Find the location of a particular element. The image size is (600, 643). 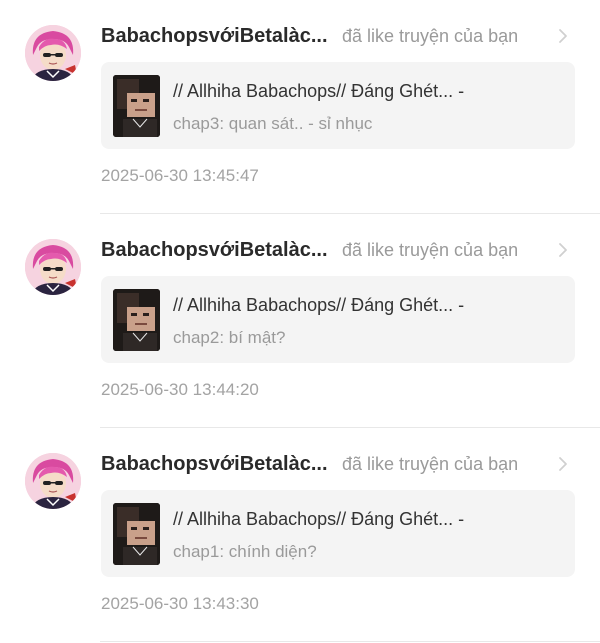

chapter-title: chap3: quan sát.. - sỉ nhục is located at coordinates (273, 123).